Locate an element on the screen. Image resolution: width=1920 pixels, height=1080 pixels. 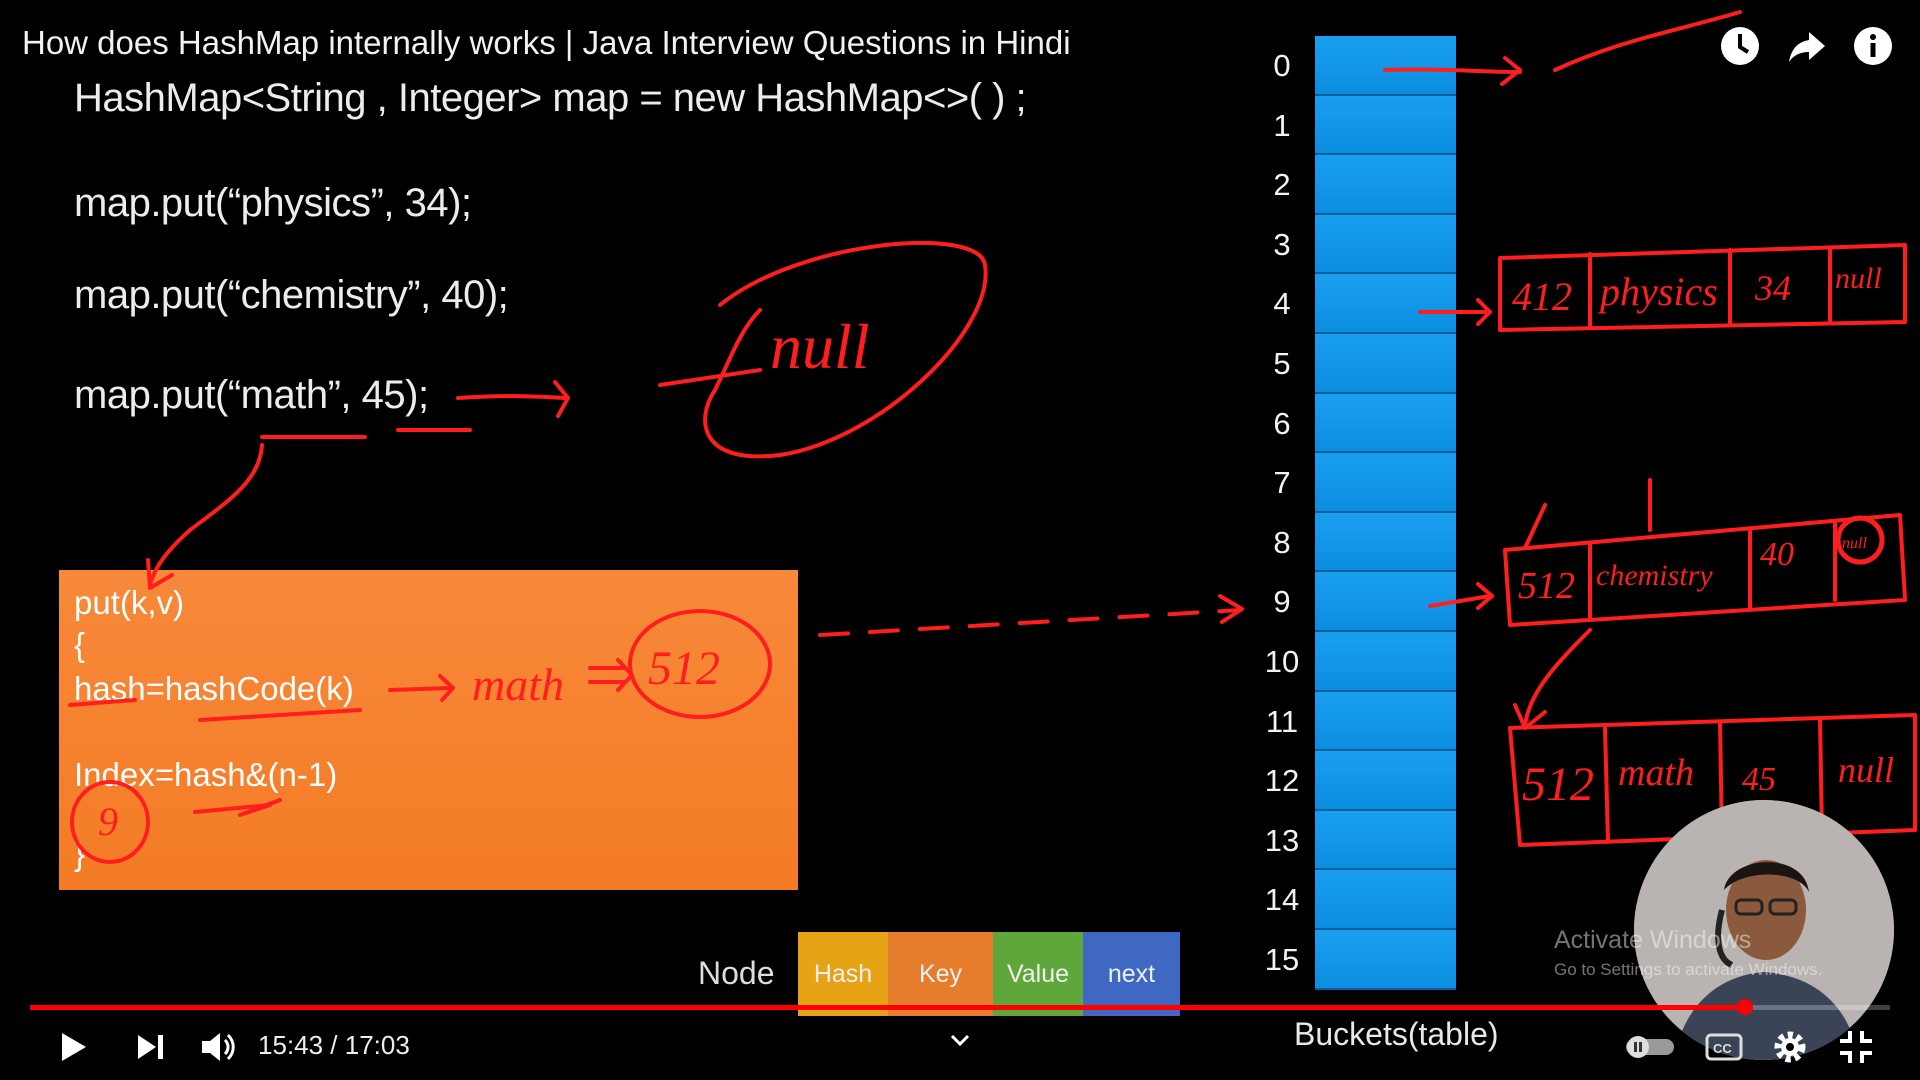
activate-windows-title: Activate Windows is located at coordinates (1653, 940).